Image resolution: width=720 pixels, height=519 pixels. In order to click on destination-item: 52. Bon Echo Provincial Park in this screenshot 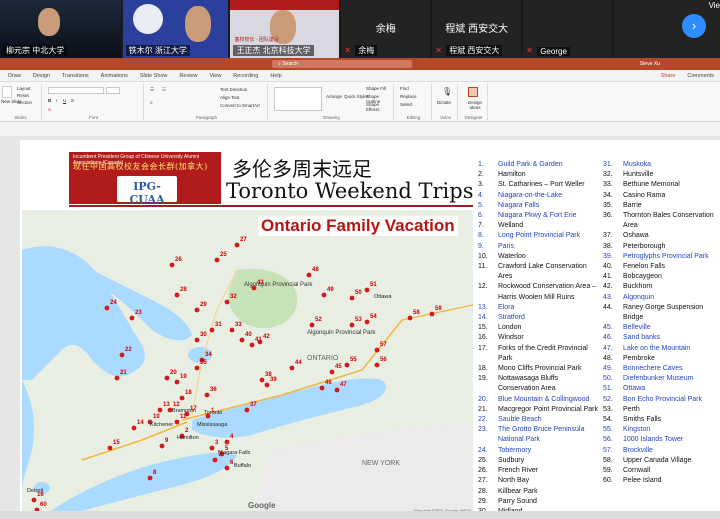, I will do `click(661, 400)`.